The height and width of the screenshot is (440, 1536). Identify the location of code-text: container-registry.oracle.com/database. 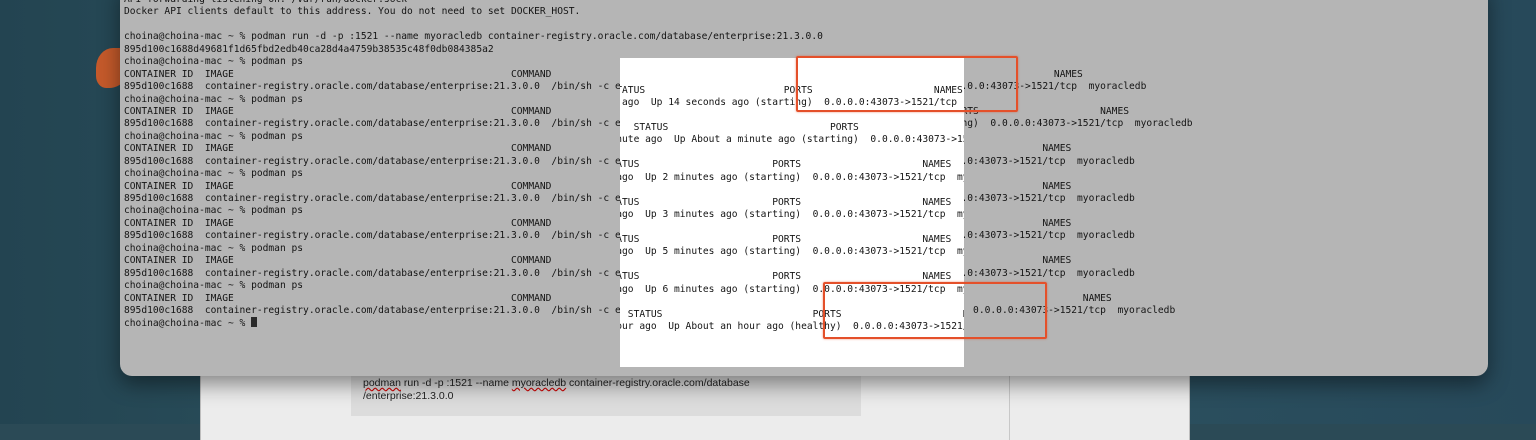
(658, 383).